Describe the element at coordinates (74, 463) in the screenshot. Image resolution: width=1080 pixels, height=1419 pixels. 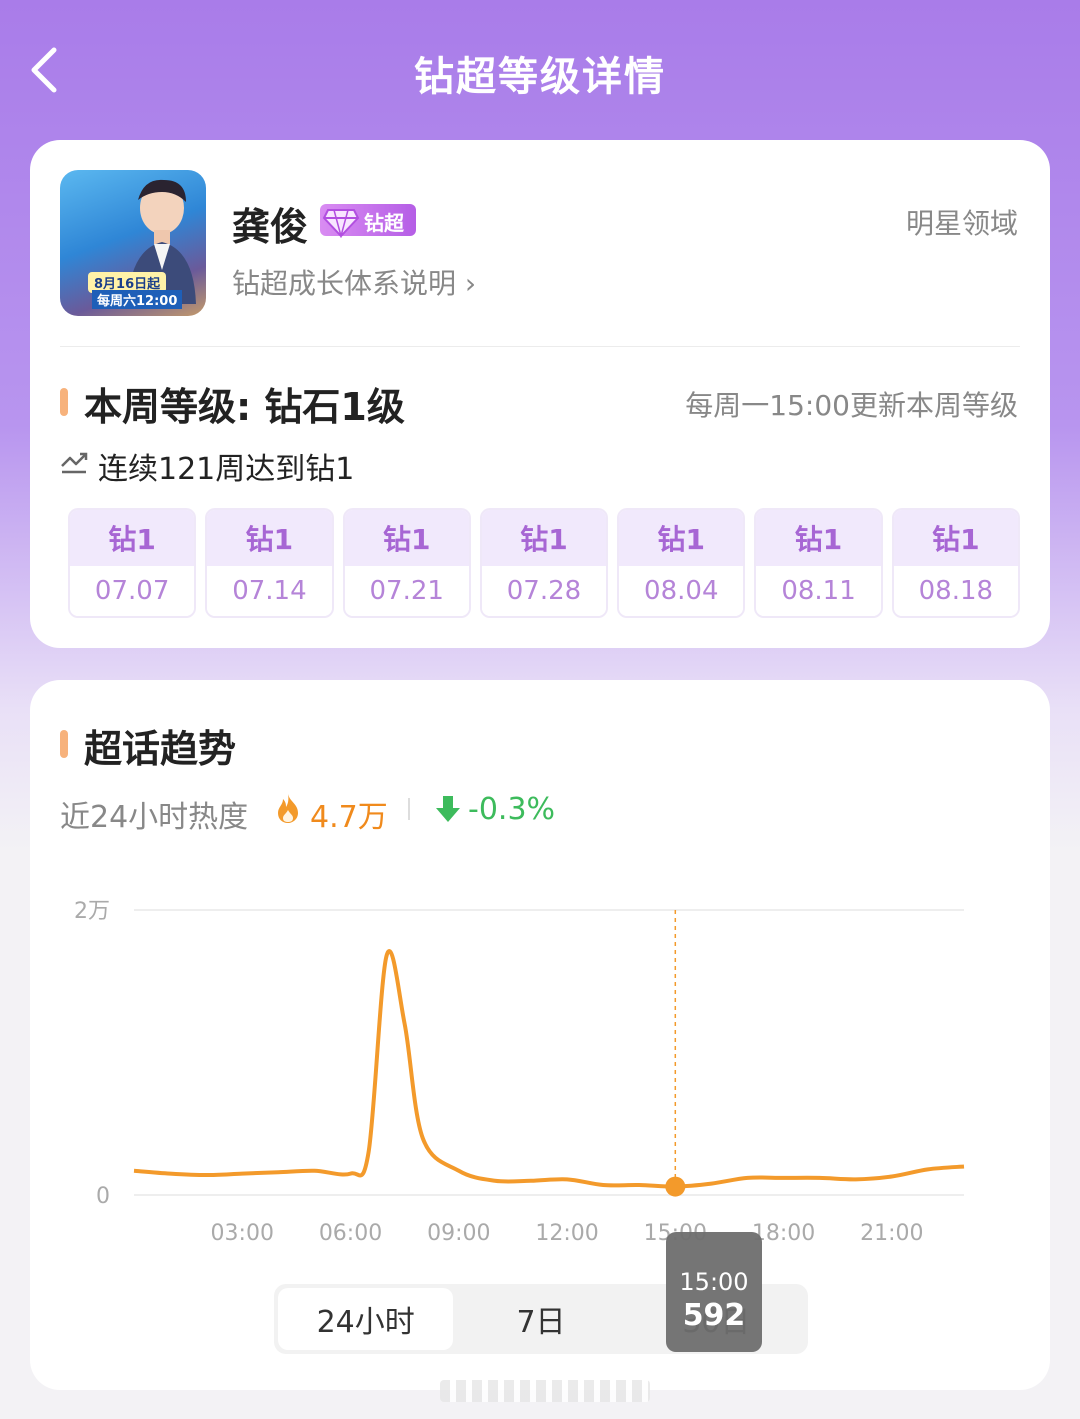
I see `trend-up-icon` at that location.